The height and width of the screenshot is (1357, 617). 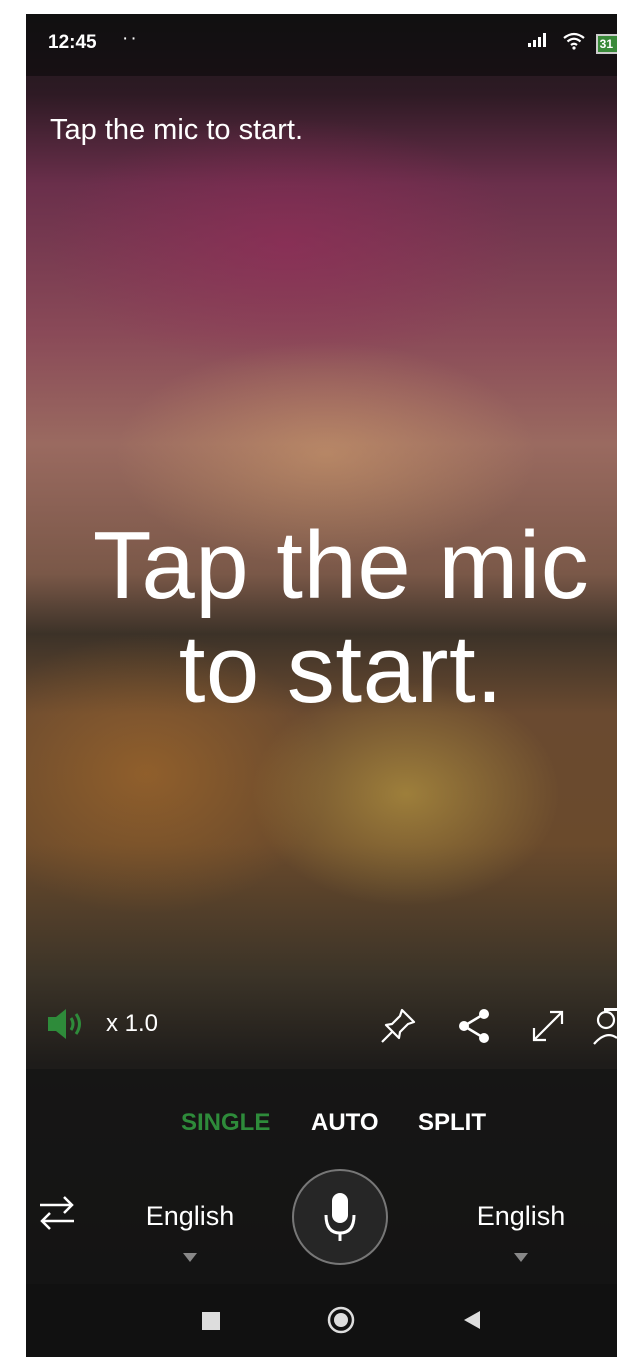 I want to click on prompt-large: Tap the mic to start., so click(x=321, y=618).